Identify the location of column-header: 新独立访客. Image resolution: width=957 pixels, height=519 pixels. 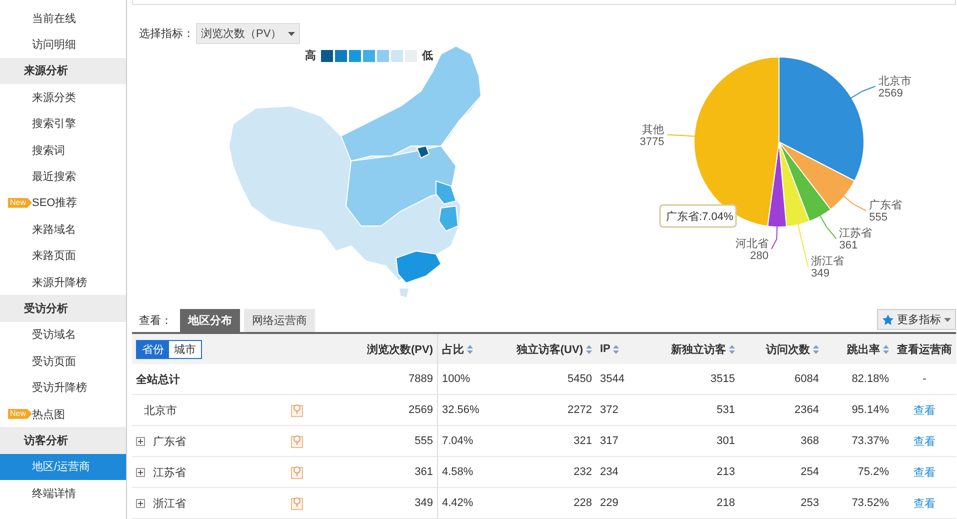
(698, 349).